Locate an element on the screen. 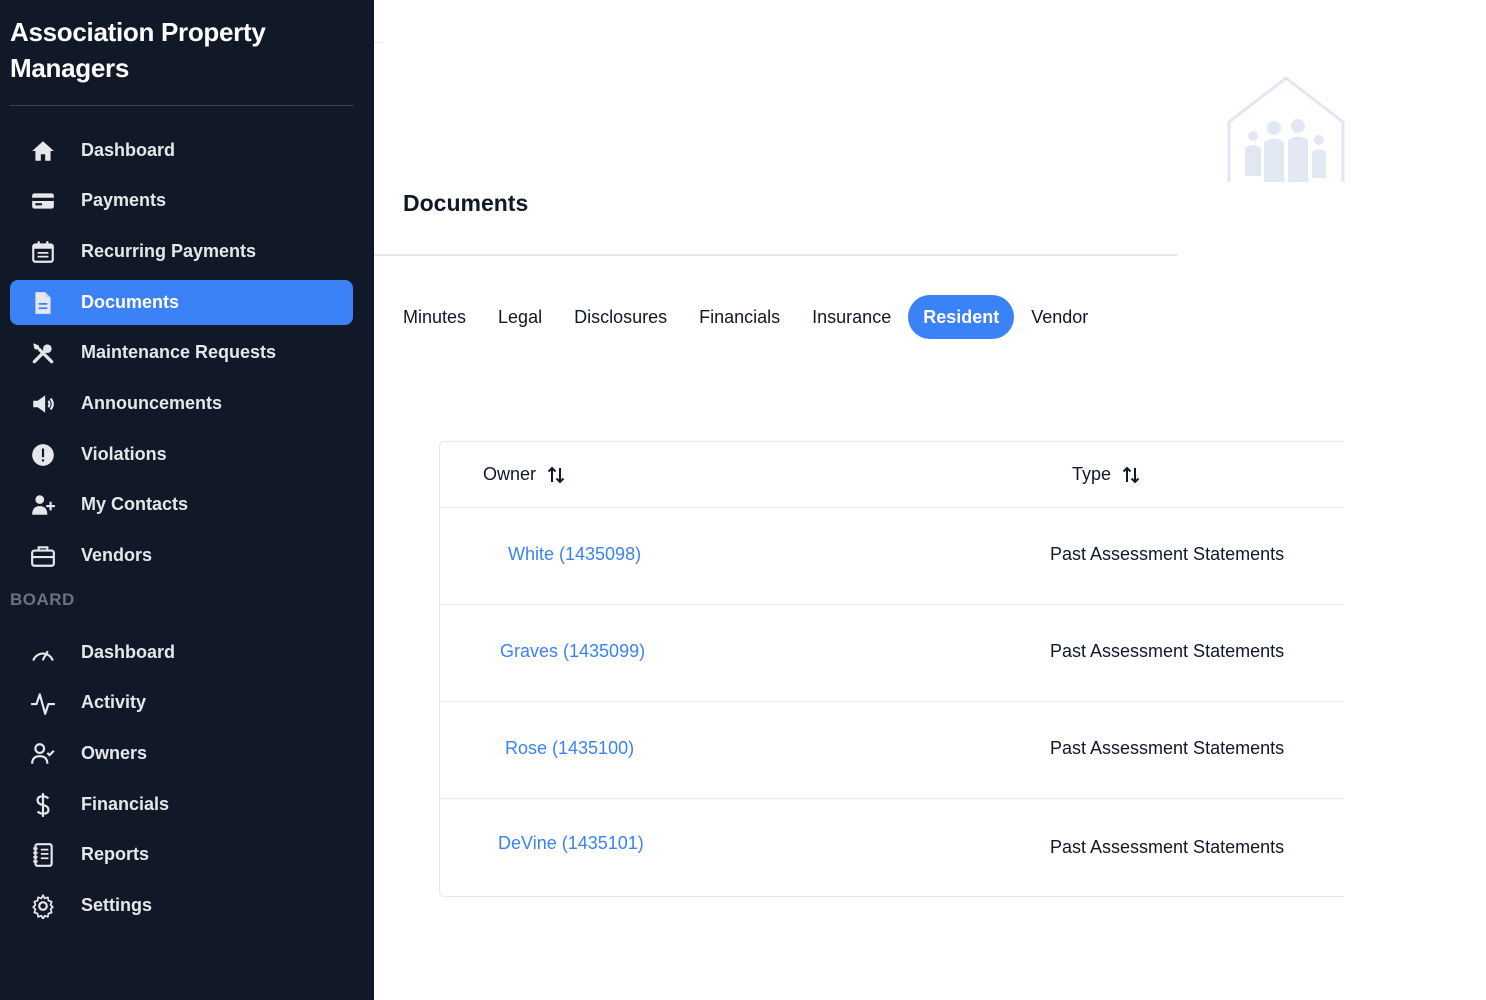 This screenshot has height=1000, width=1486. sidebar-item-financials: Financials is located at coordinates (181, 804).